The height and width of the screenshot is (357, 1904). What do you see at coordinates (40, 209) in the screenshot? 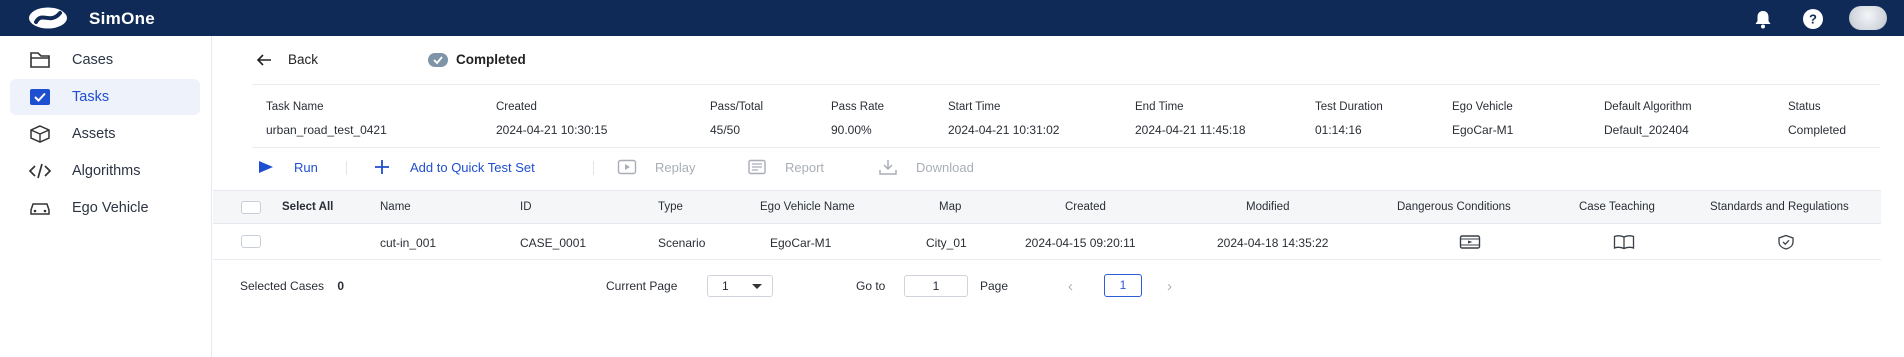
I see `car-icon` at bounding box center [40, 209].